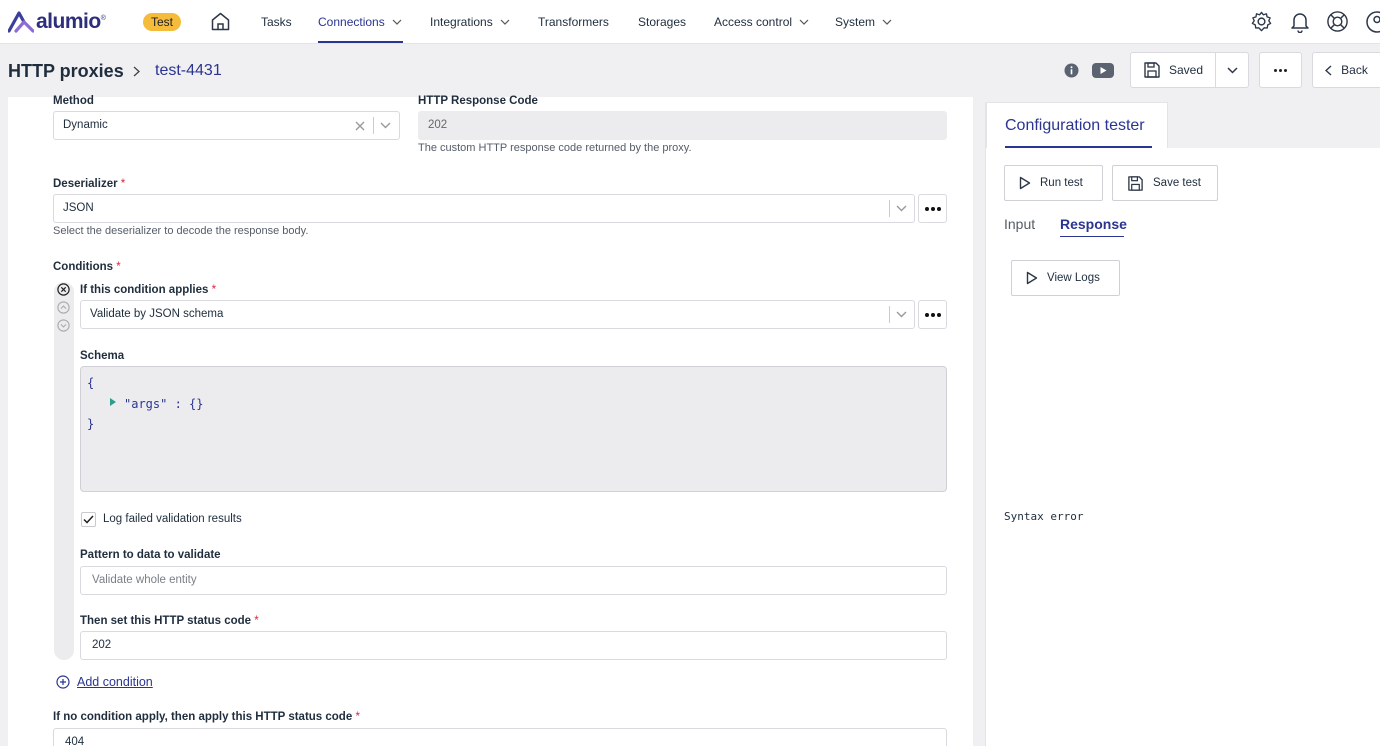  Describe the element at coordinates (169, 621) in the screenshot. I see `status-code-label: Then set this HTTP status code *` at that location.